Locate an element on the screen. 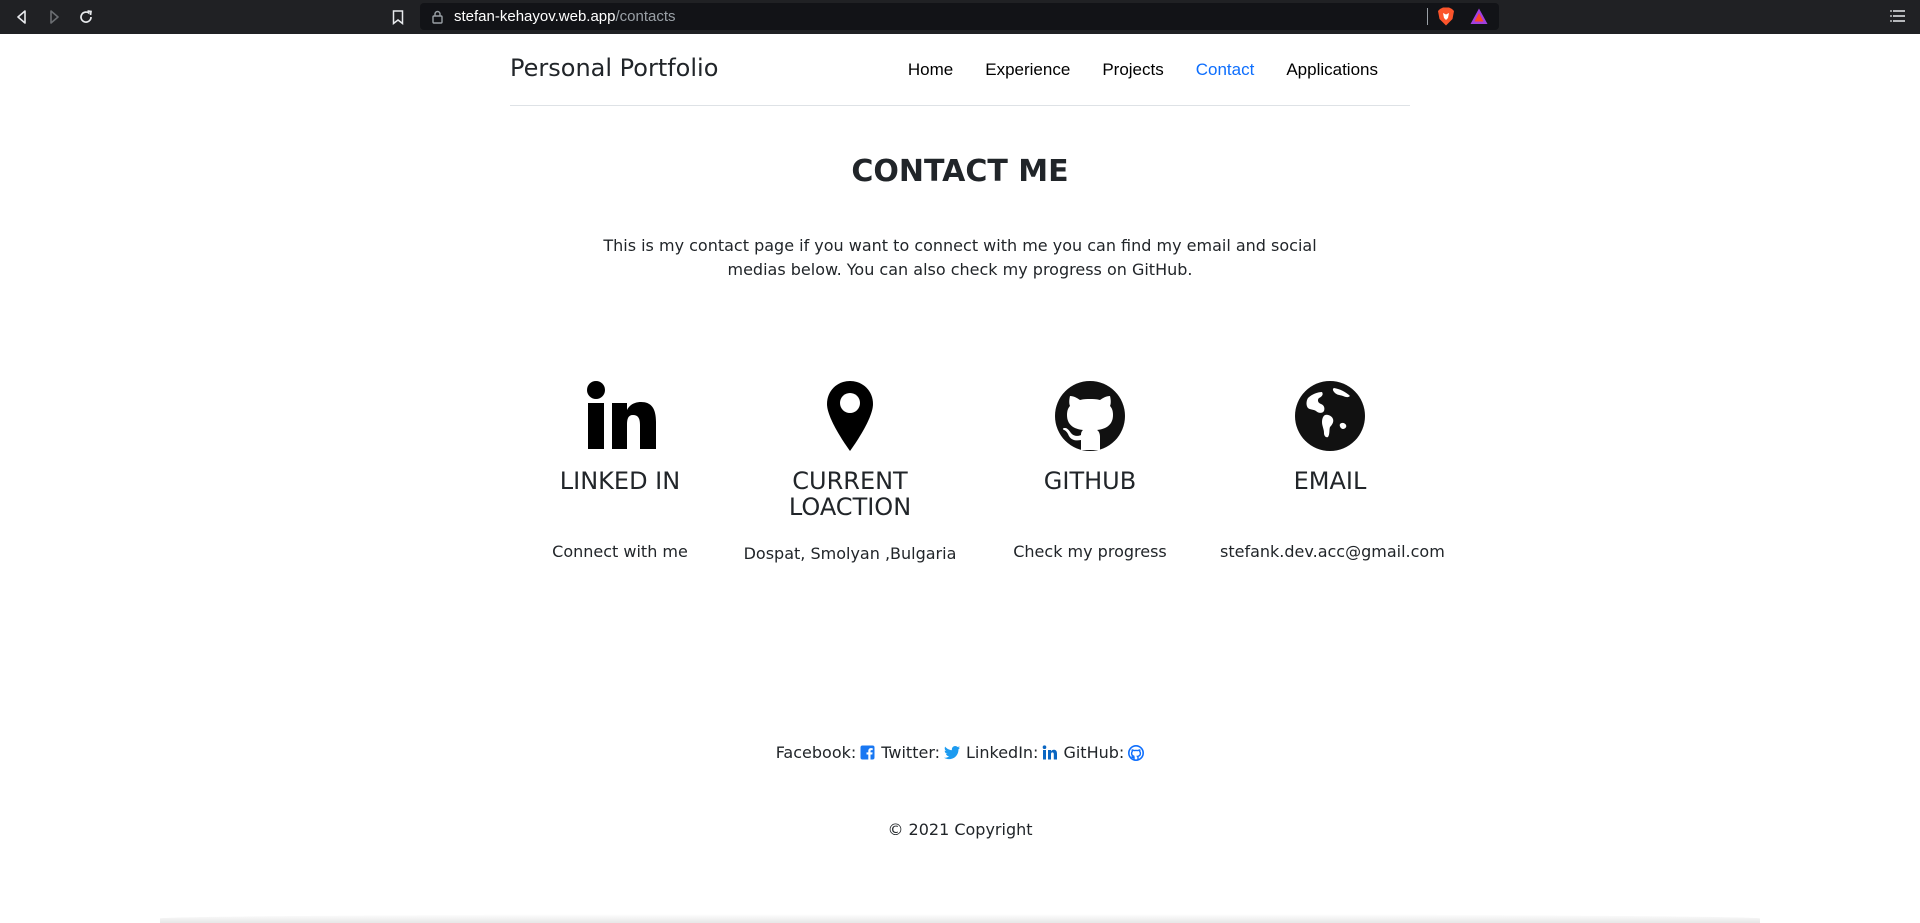 The height and width of the screenshot is (923, 1920). browser-menu-icon is located at coordinates (1899, 16).